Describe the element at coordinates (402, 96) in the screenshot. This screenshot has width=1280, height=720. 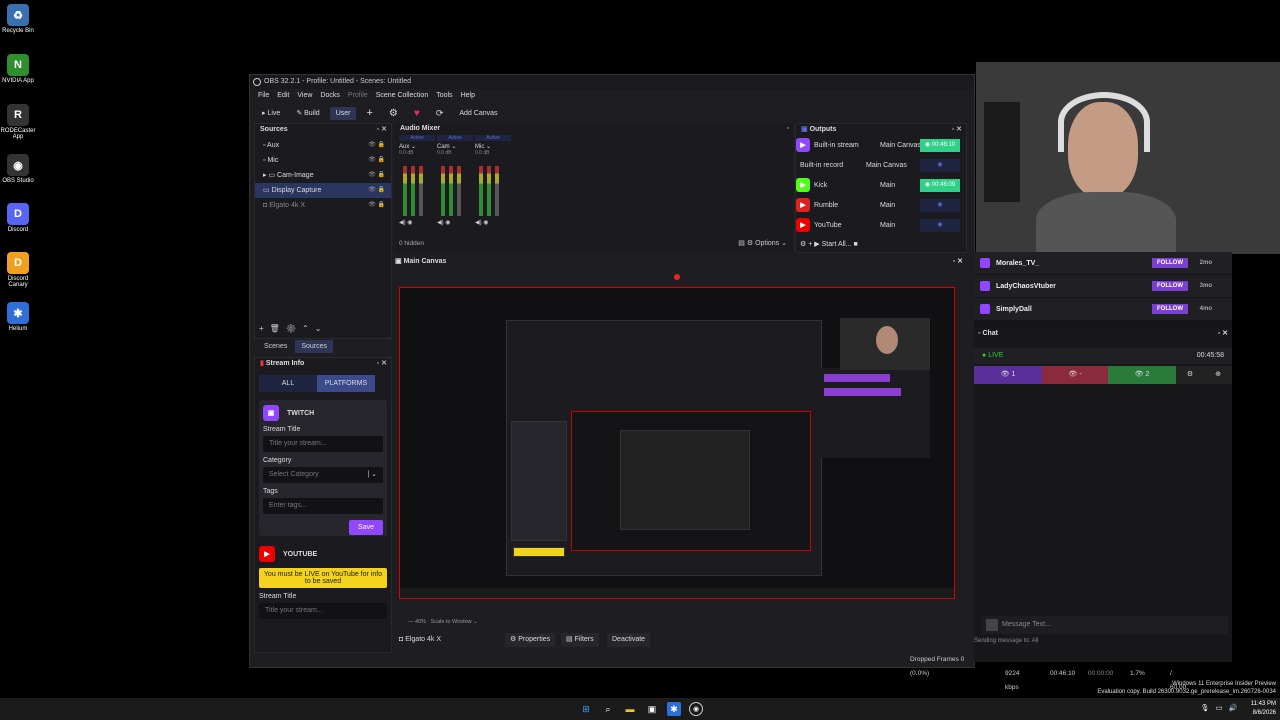
I see `menu-scene-collection: Scene Collection` at that location.